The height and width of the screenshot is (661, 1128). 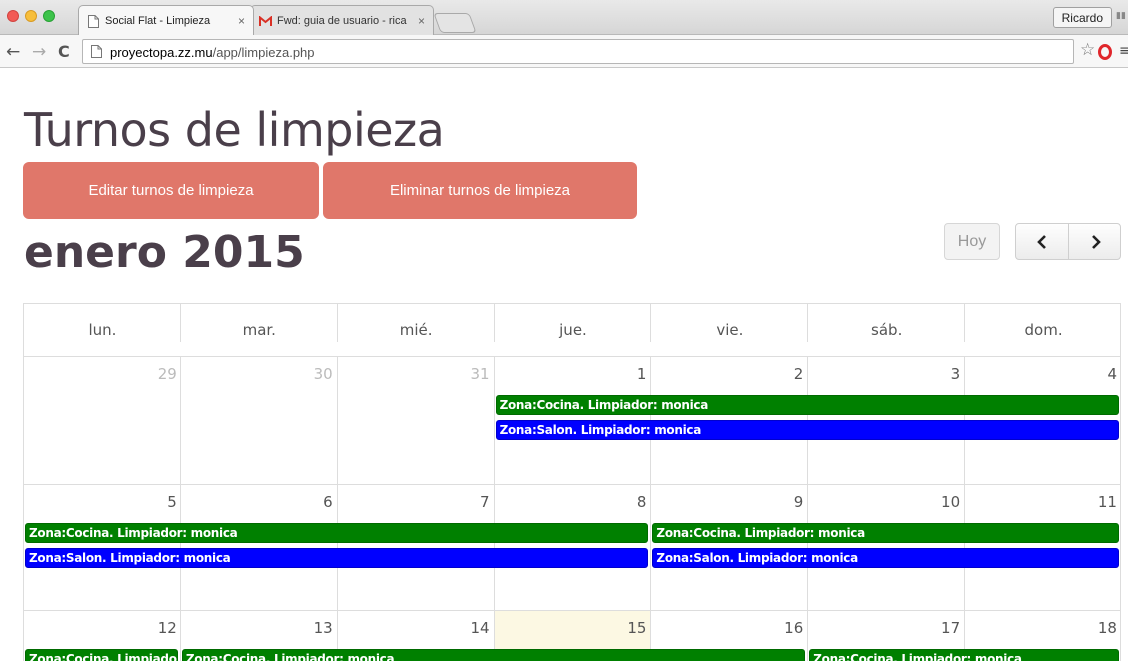 What do you see at coordinates (951, 502) in the screenshot?
I see `day-number: 10` at bounding box center [951, 502].